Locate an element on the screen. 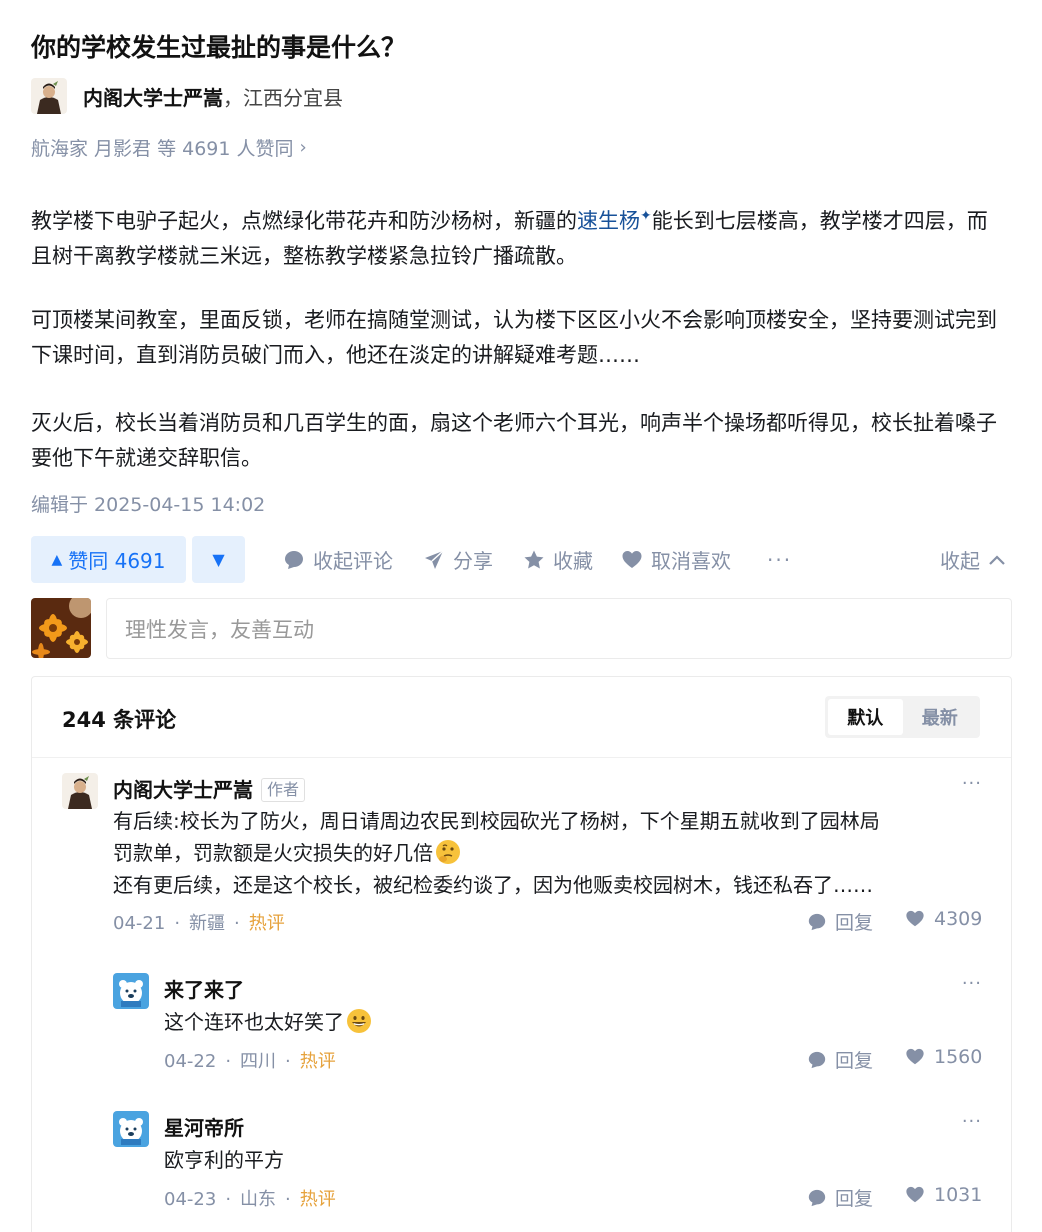 The width and height of the screenshot is (1042, 1232). comment-sort-switch: 默认 最新 is located at coordinates (902, 717).